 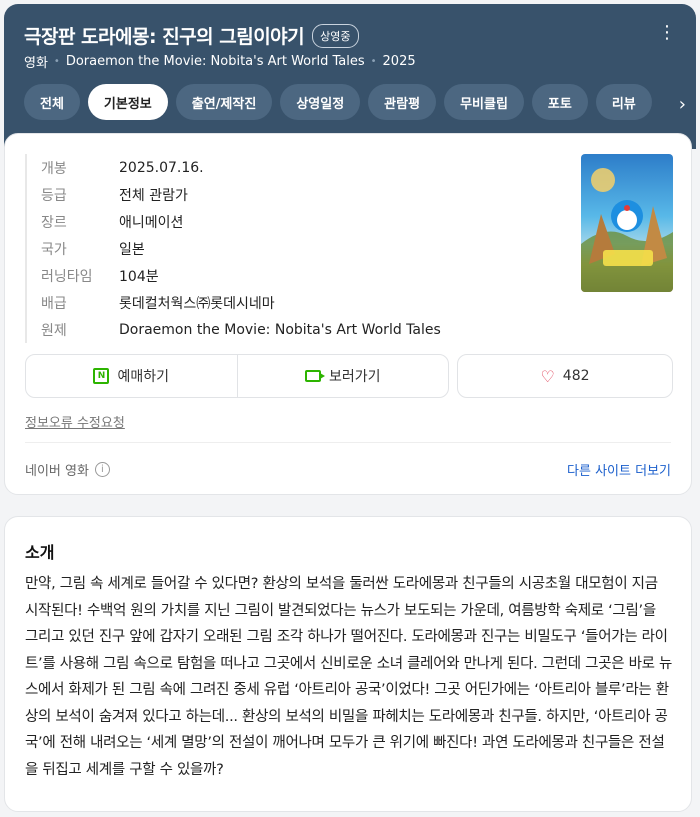 What do you see at coordinates (54, 330) in the screenshot?
I see `info-label: 원제` at bounding box center [54, 330].